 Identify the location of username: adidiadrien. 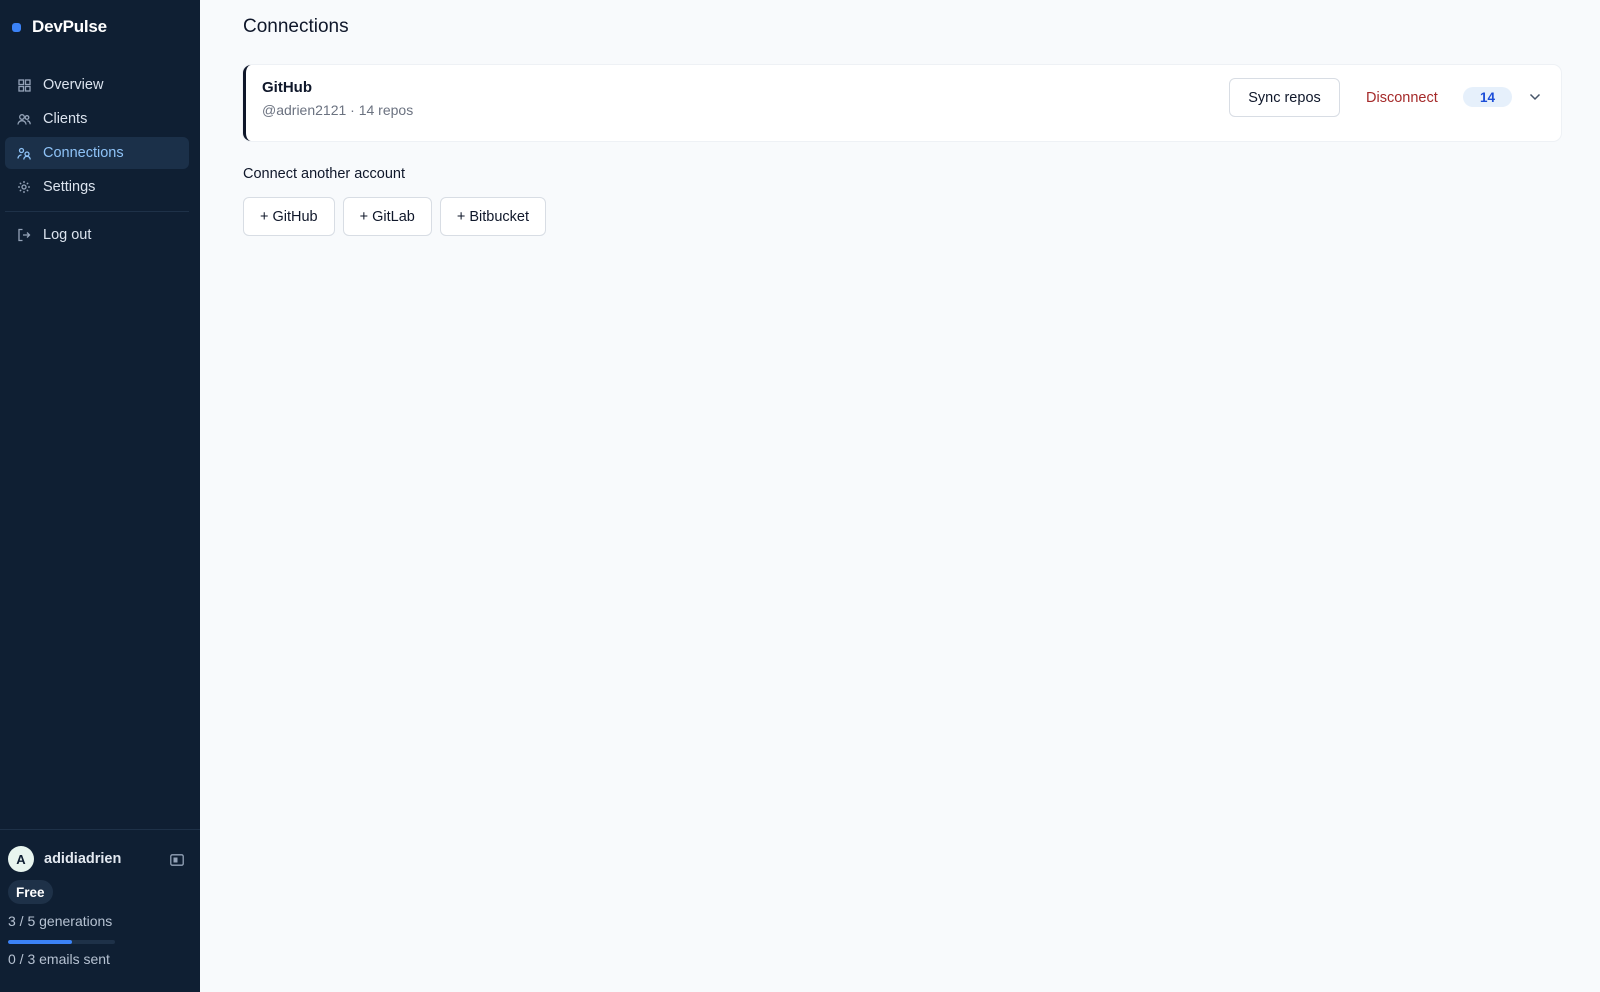
(83, 859).